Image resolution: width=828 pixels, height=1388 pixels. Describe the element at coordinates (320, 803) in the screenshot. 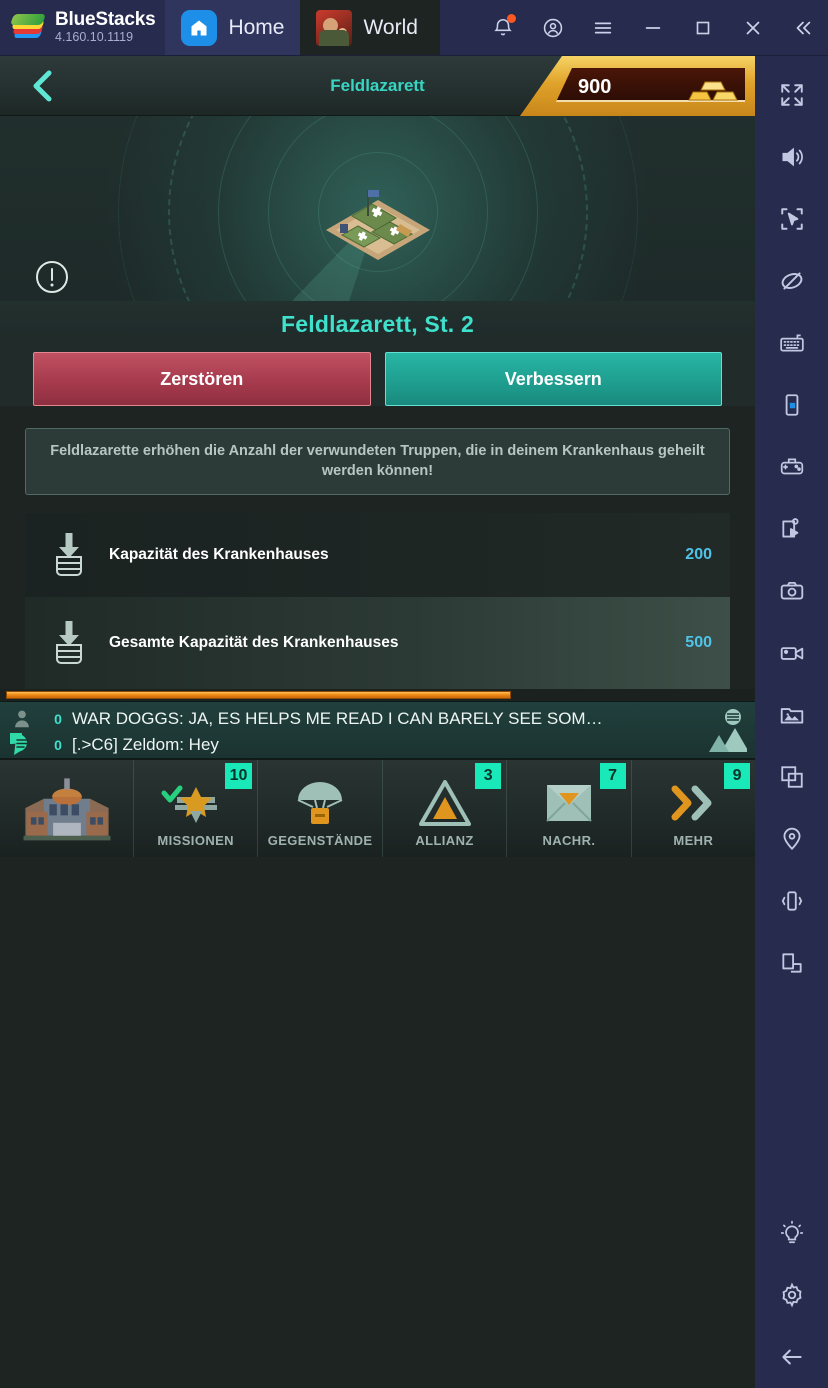

I see `parachute-crate-icon` at that location.